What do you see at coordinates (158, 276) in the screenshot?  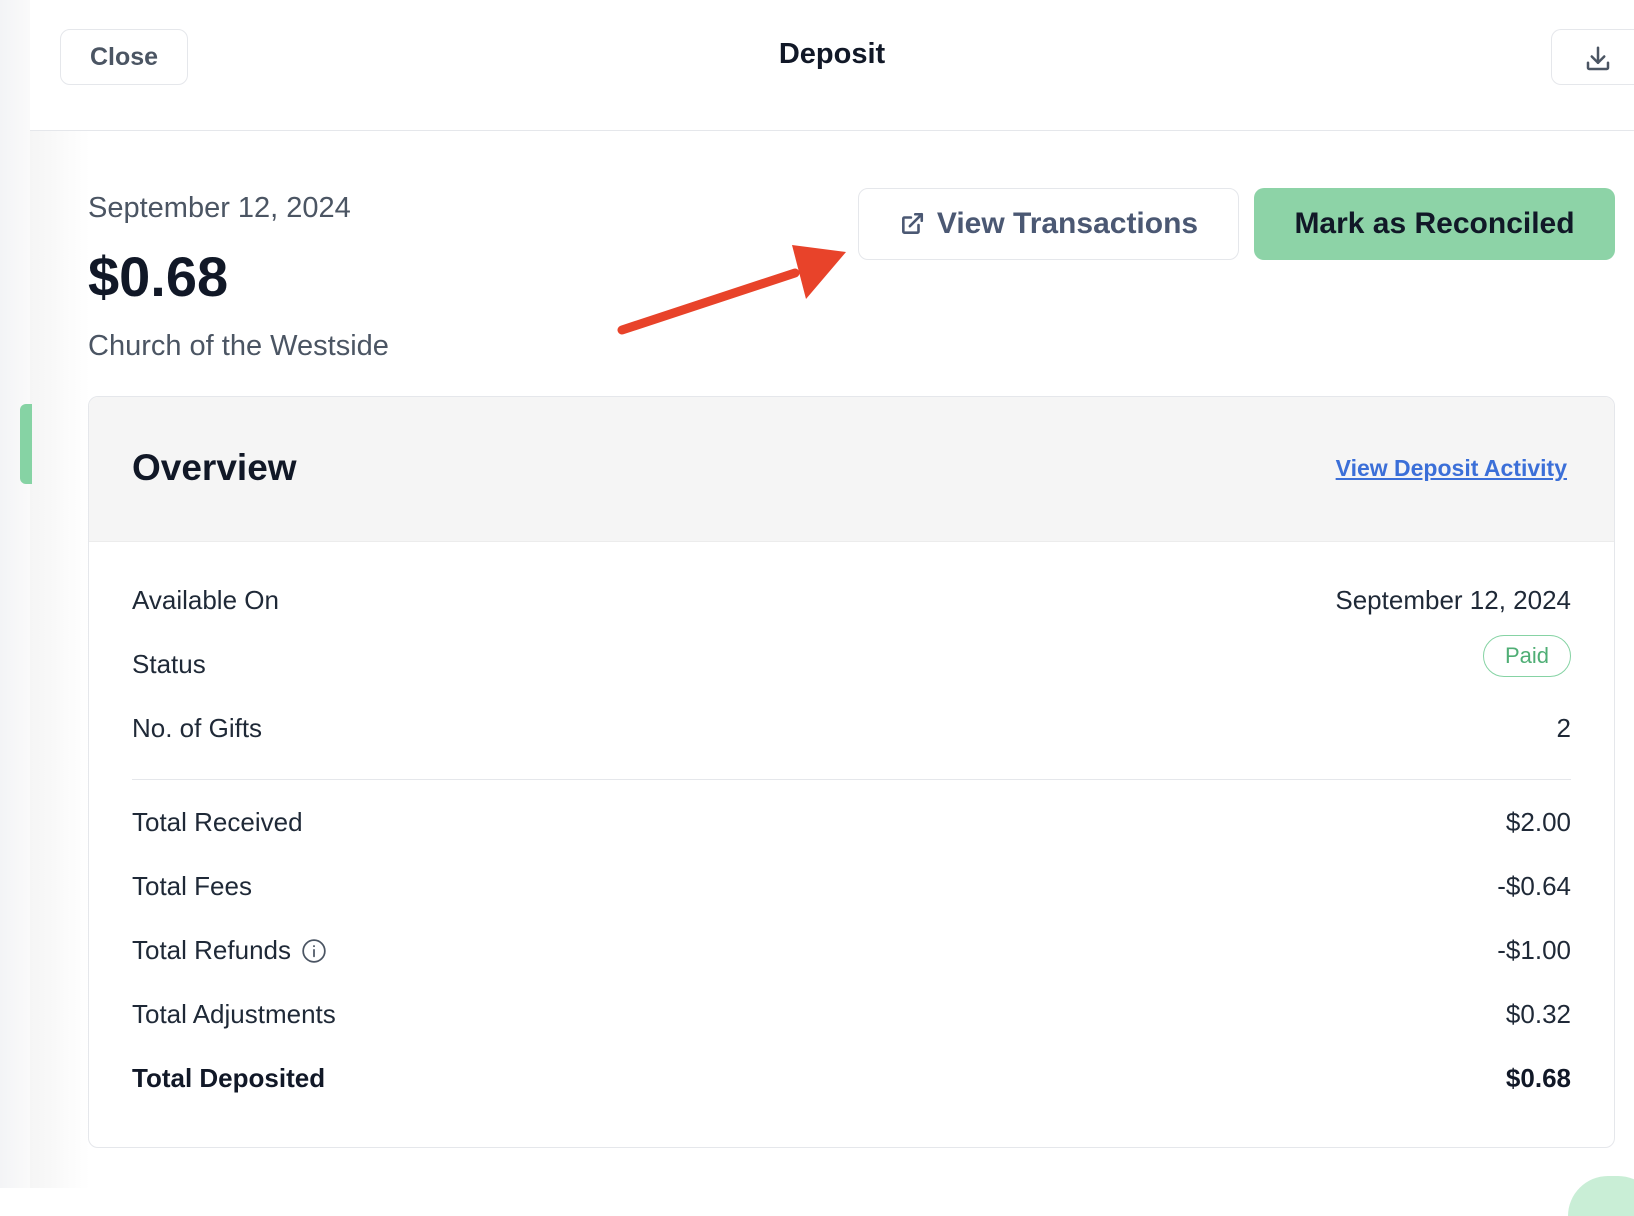 I see `deposit-amount: $0.68` at bounding box center [158, 276].